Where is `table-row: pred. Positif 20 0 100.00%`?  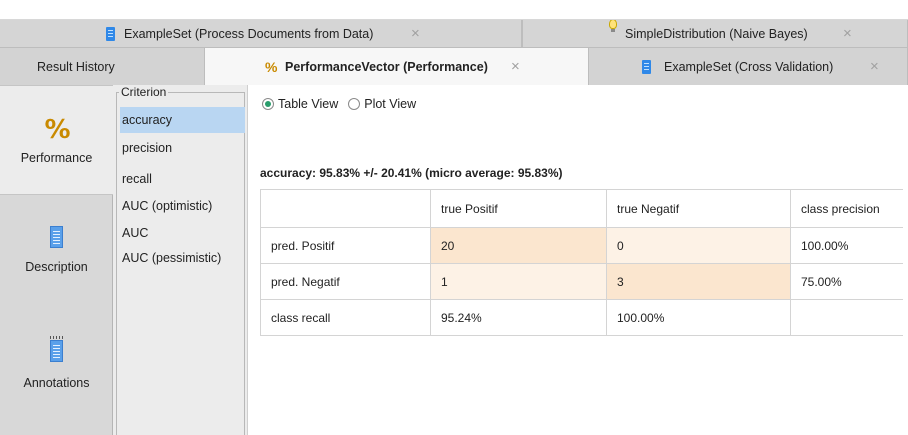 table-row: pred. Positif 20 0 100.00% is located at coordinates (581, 245).